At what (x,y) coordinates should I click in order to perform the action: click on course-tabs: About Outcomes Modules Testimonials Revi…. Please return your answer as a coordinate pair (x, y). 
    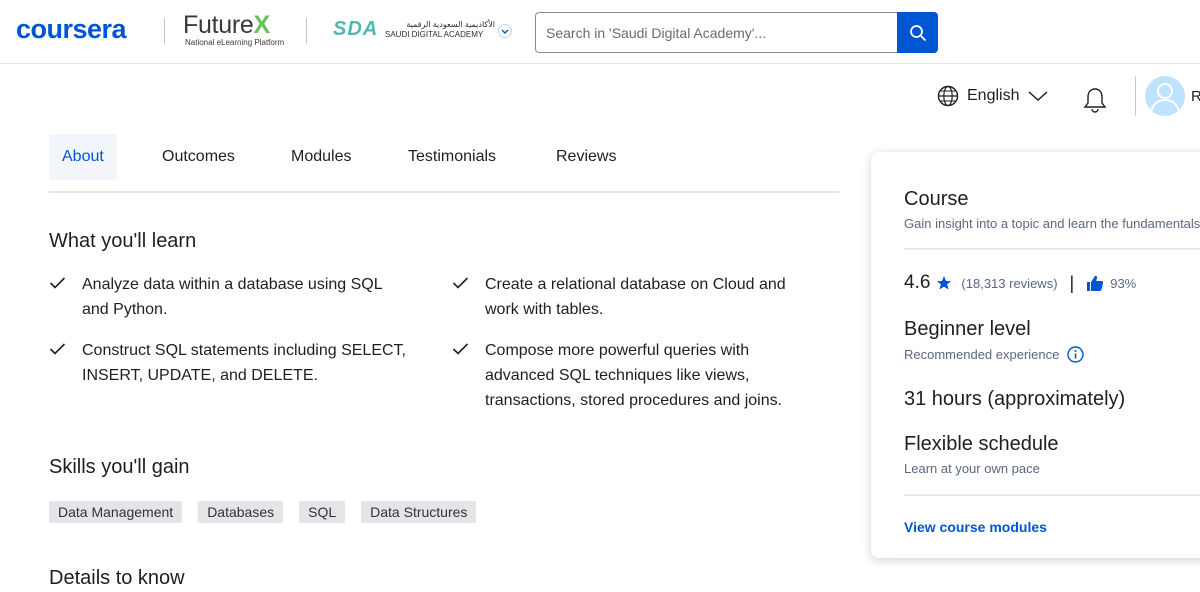
    Looking at the image, I should click on (444, 163).